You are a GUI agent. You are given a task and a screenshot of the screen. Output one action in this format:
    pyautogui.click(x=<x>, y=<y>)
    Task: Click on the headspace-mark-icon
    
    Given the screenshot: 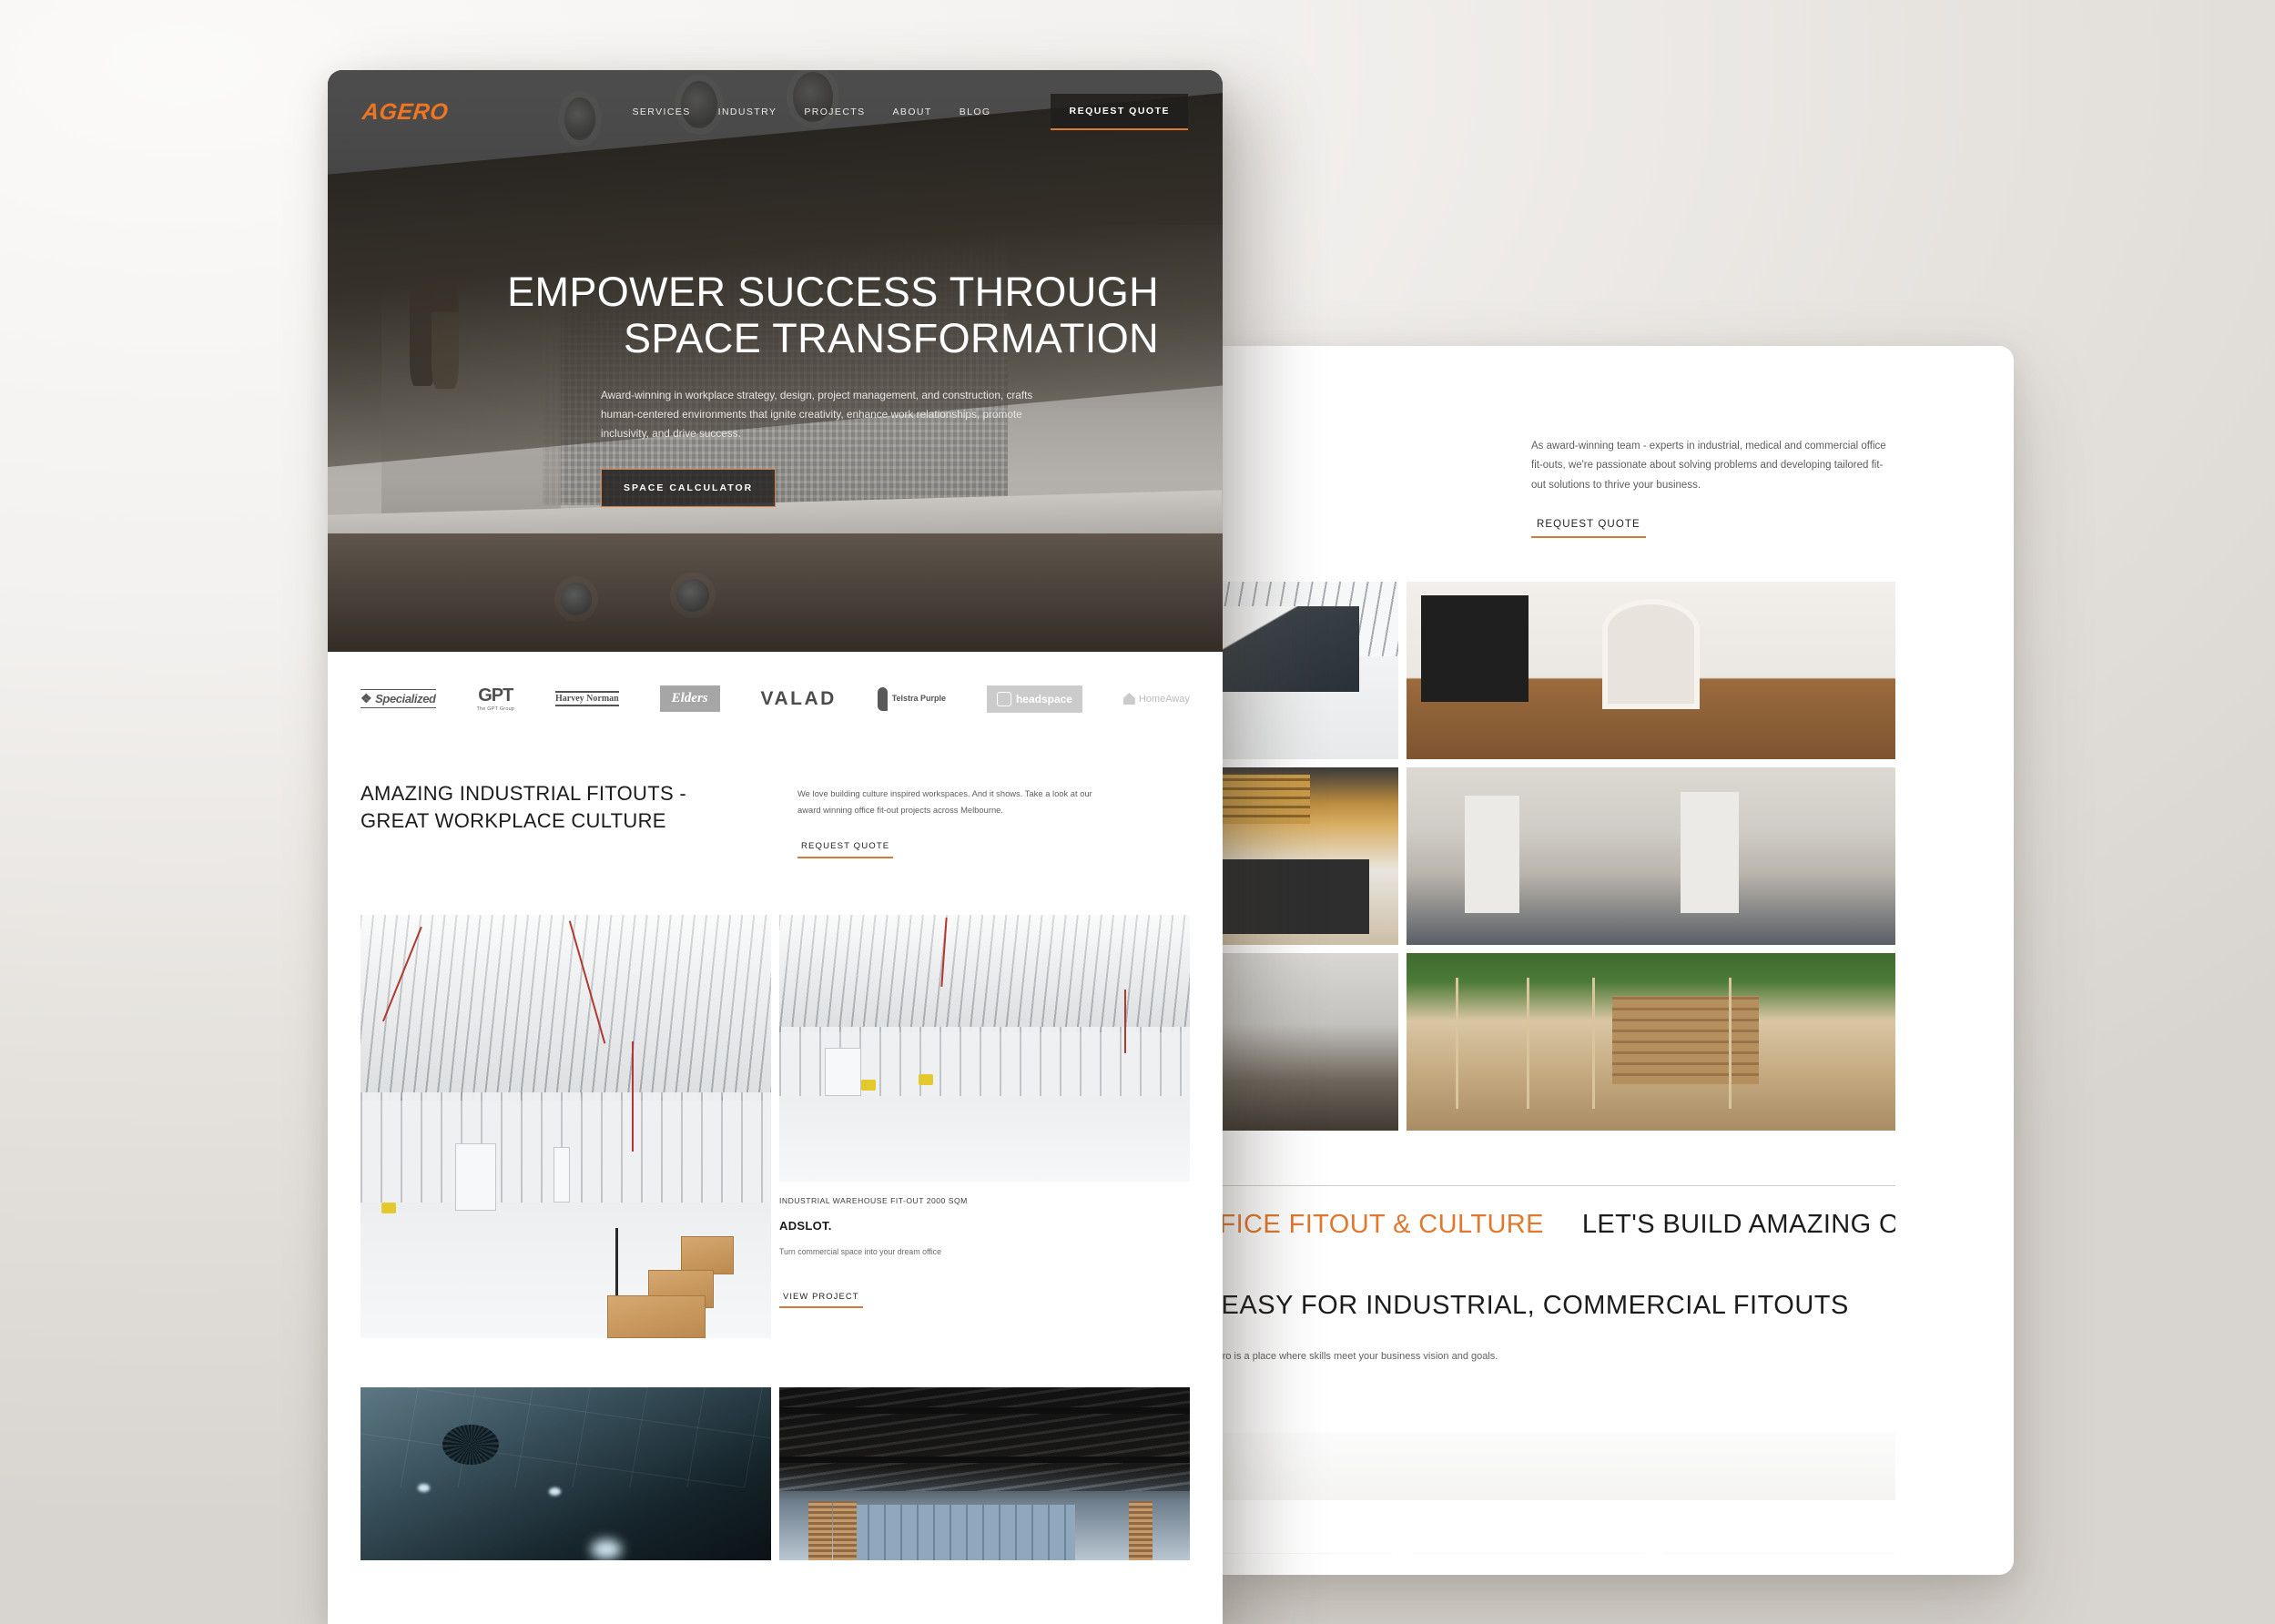 What is the action you would take?
    pyautogui.click(x=1003, y=698)
    